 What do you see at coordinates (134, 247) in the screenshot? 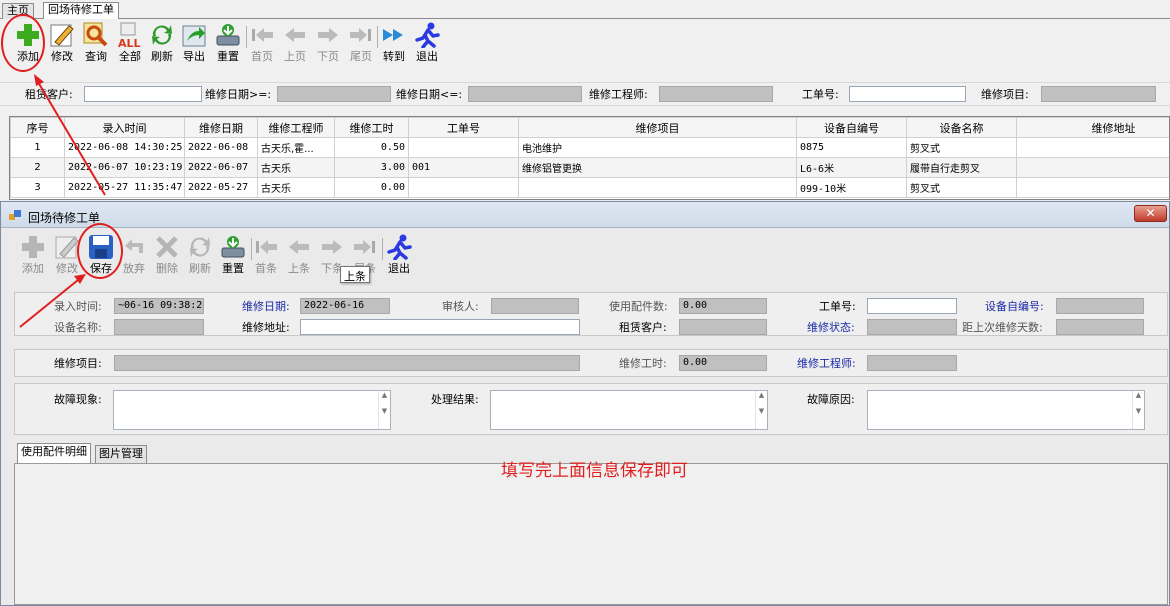
I see `undo-icon` at bounding box center [134, 247].